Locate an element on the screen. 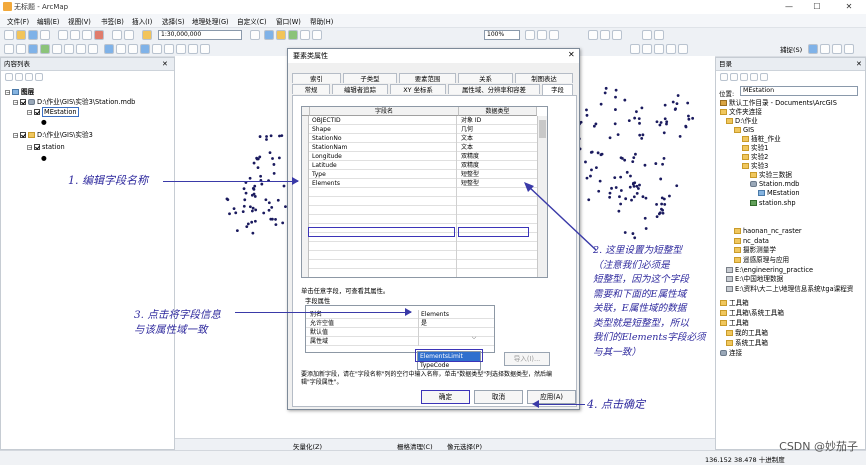 This screenshot has height=465, width=866. field-row: Shape 几何 is located at coordinates (424, 129).